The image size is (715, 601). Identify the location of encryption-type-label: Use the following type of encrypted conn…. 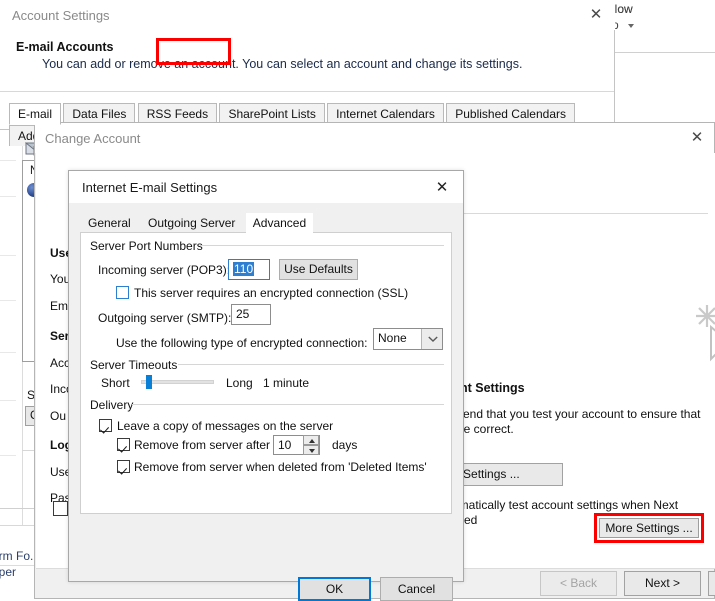
(242, 343).